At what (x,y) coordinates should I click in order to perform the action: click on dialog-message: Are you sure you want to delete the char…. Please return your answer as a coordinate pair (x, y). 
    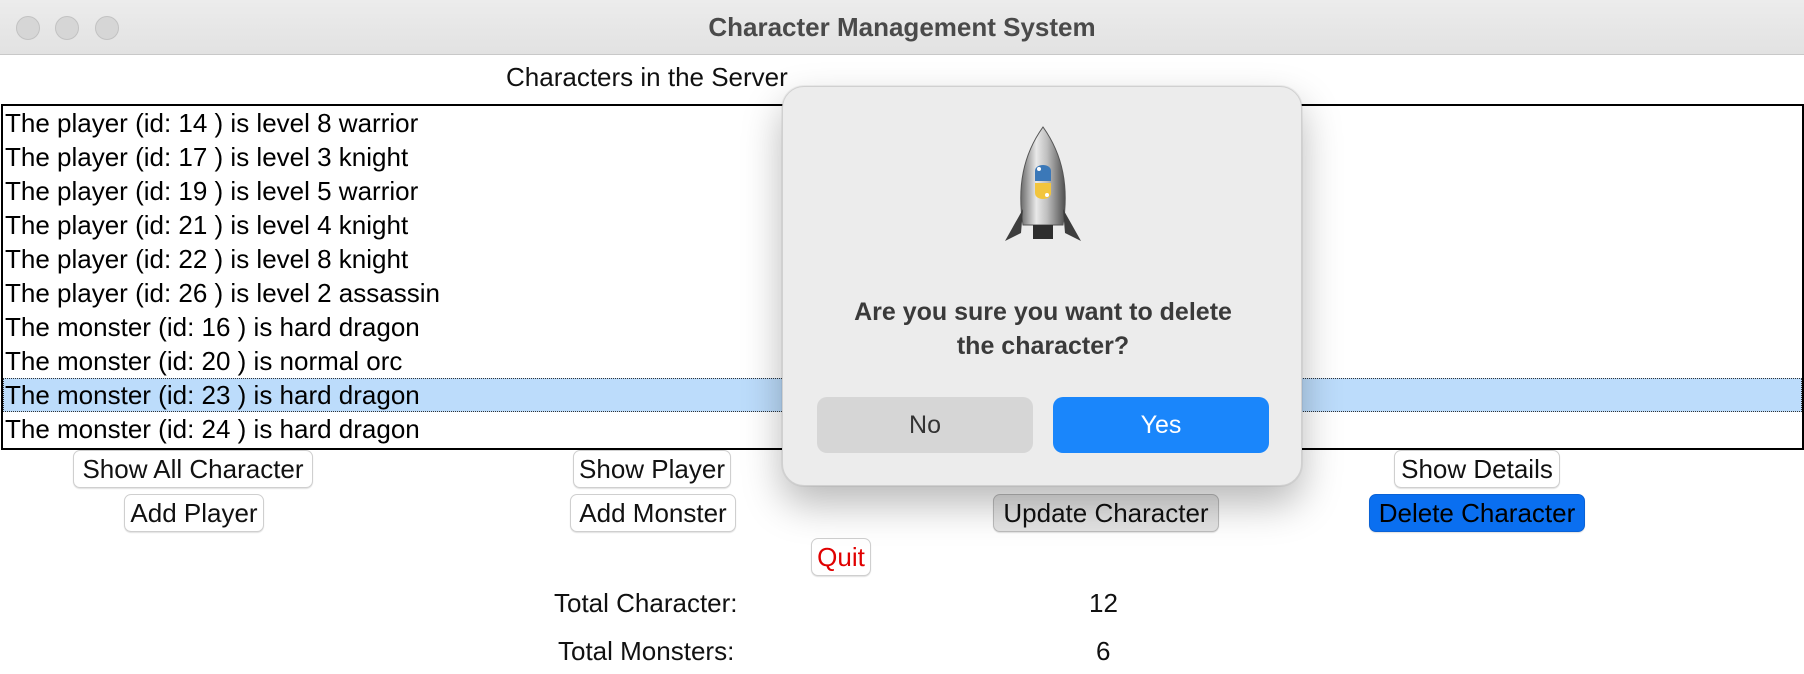
    Looking at the image, I should click on (1043, 329).